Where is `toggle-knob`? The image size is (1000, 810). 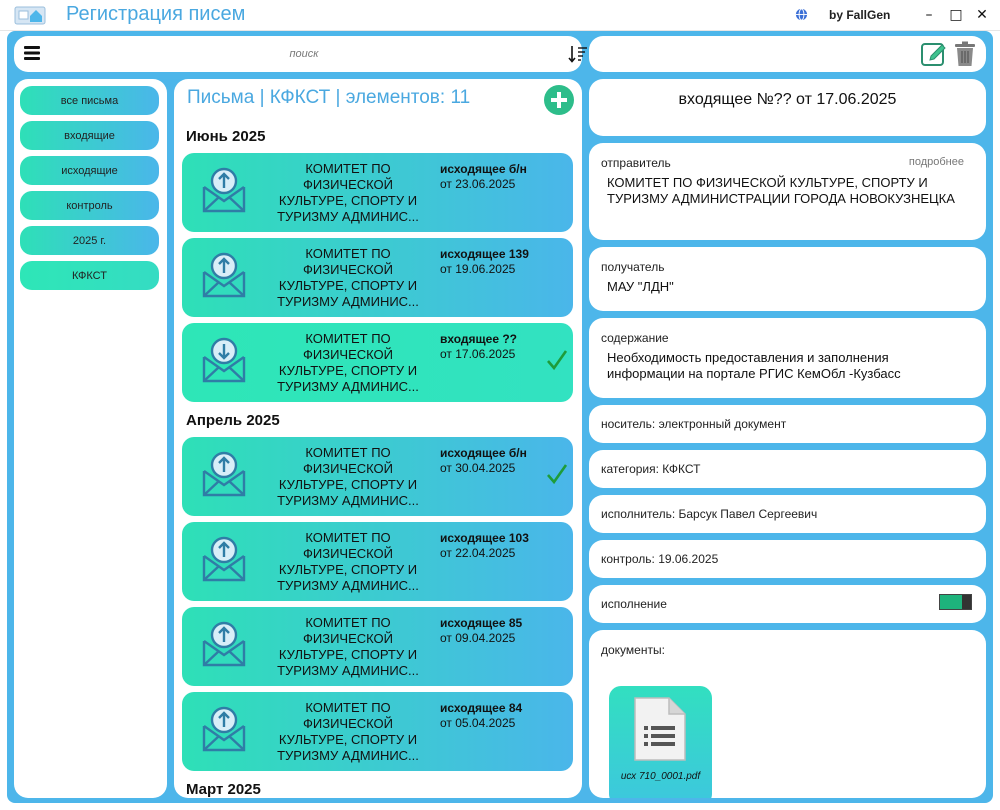 toggle-knob is located at coordinates (966, 602).